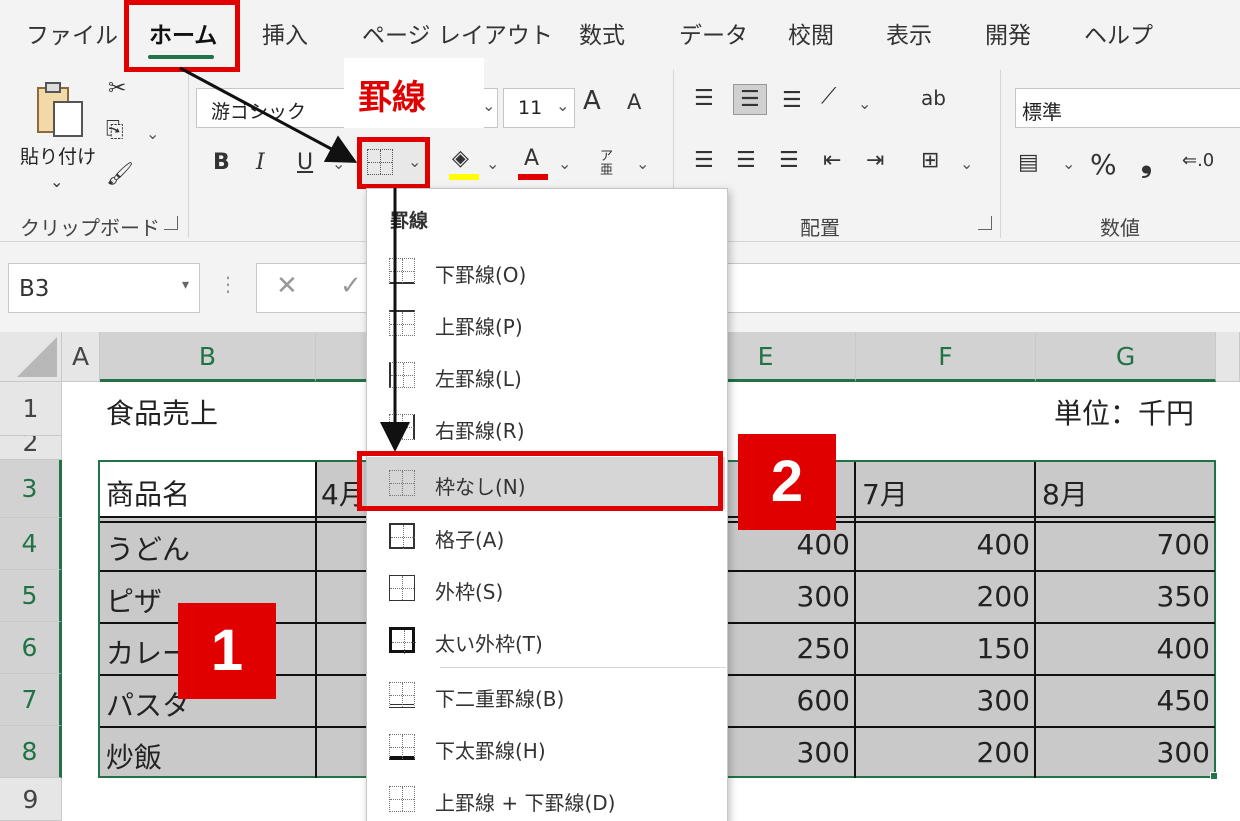 This screenshot has height=821, width=1240. Describe the element at coordinates (602, 33) in the screenshot. I see `tab-formulas: 数式` at that location.